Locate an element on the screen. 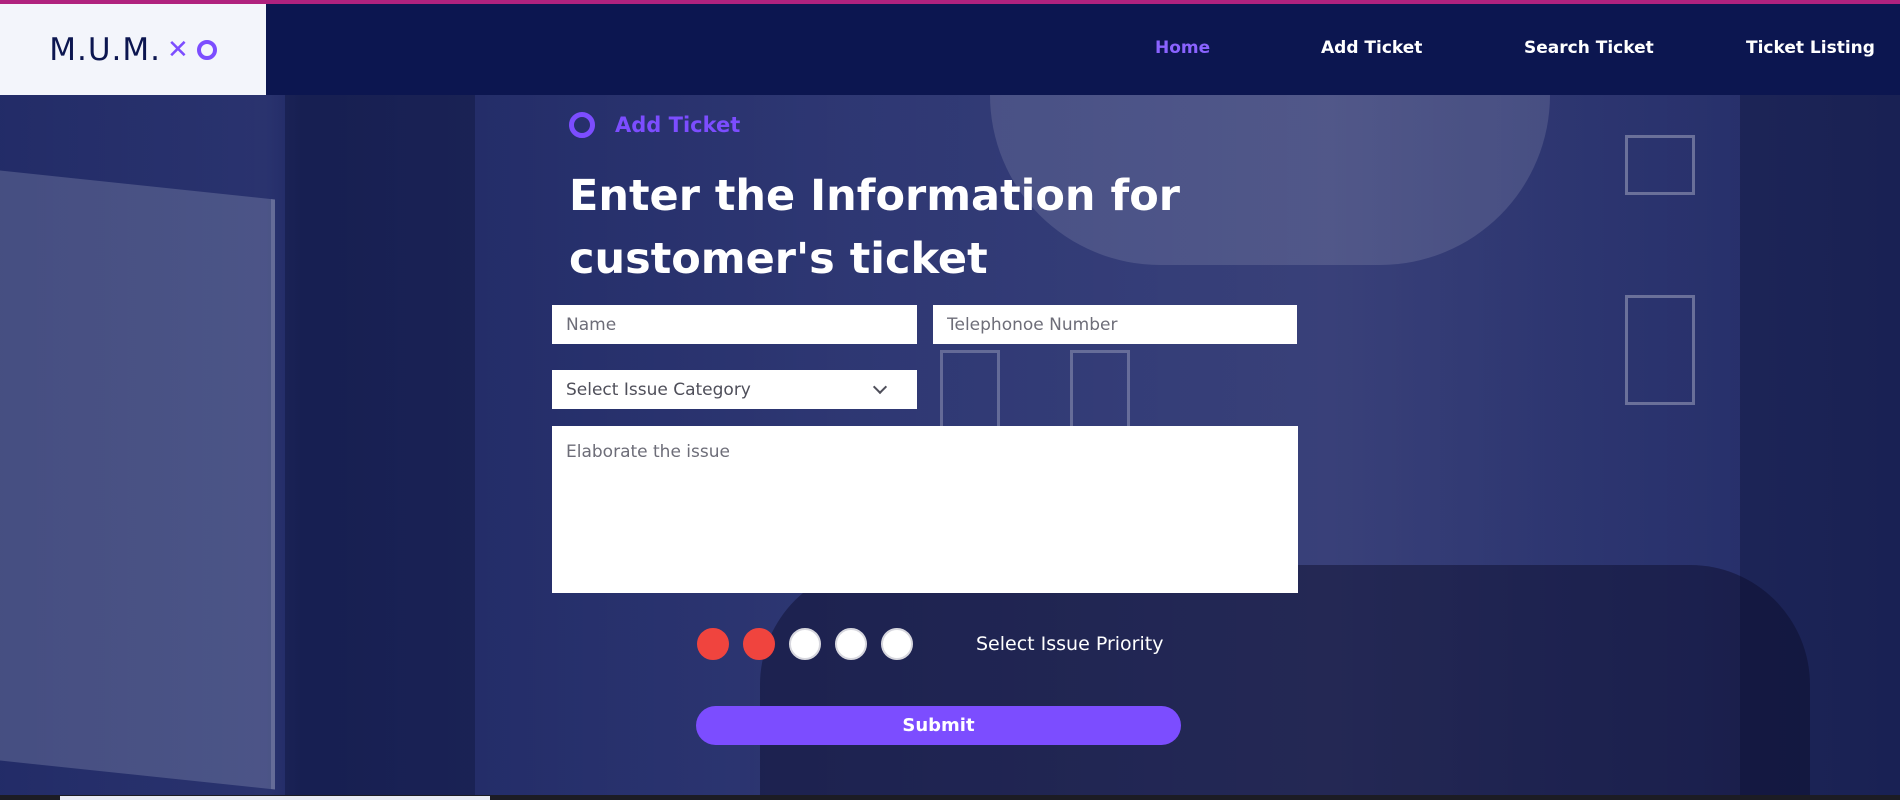  nav-ticket-listing: Ticket Listing is located at coordinates (1810, 48).